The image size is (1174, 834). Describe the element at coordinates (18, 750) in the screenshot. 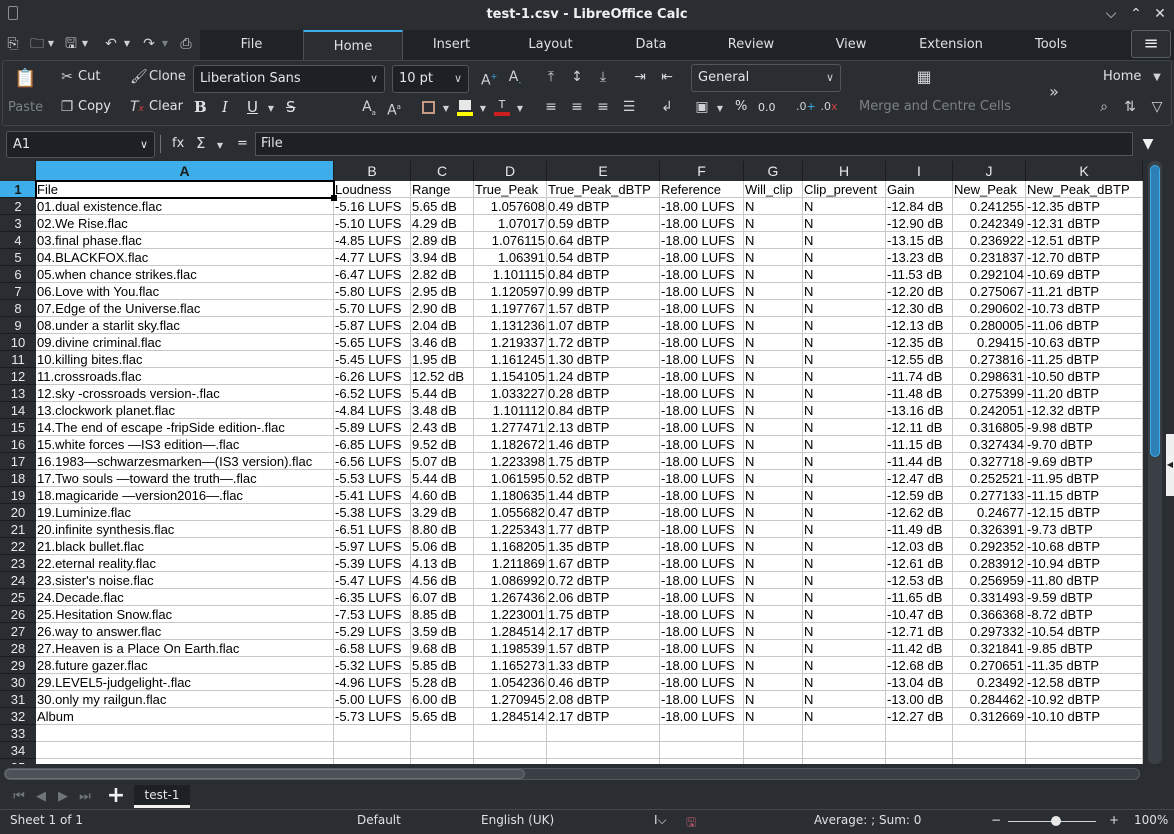

I see `row-header-34: 34` at that location.